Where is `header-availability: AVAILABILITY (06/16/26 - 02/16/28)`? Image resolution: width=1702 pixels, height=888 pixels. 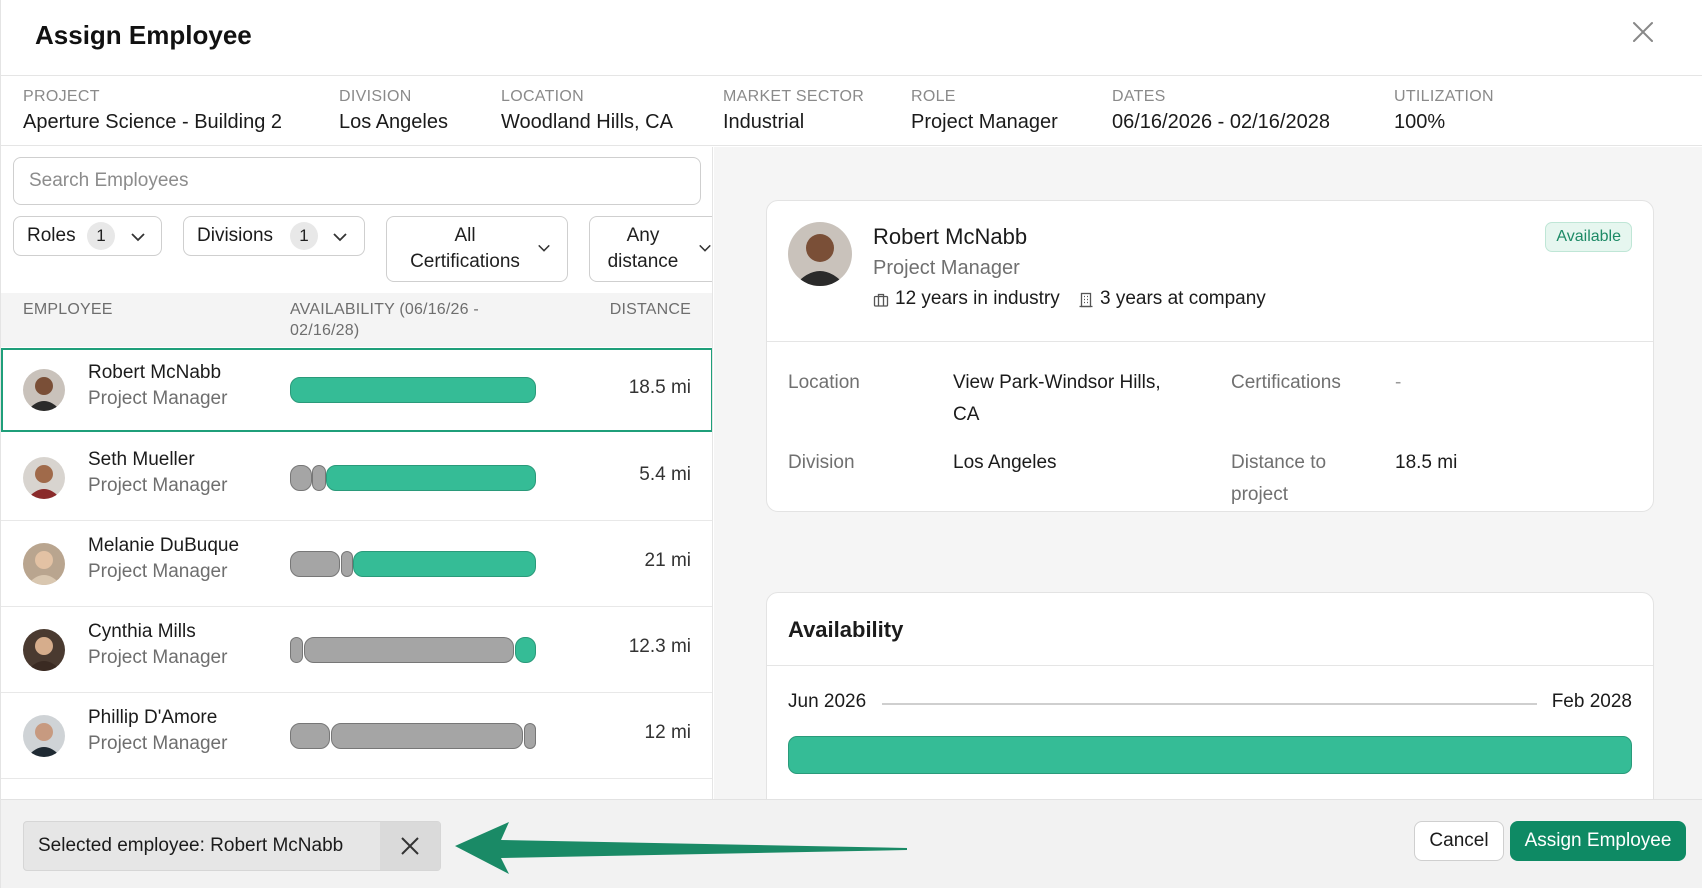 header-availability: AVAILABILITY (06/16/26 - 02/16/28) is located at coordinates (384, 320).